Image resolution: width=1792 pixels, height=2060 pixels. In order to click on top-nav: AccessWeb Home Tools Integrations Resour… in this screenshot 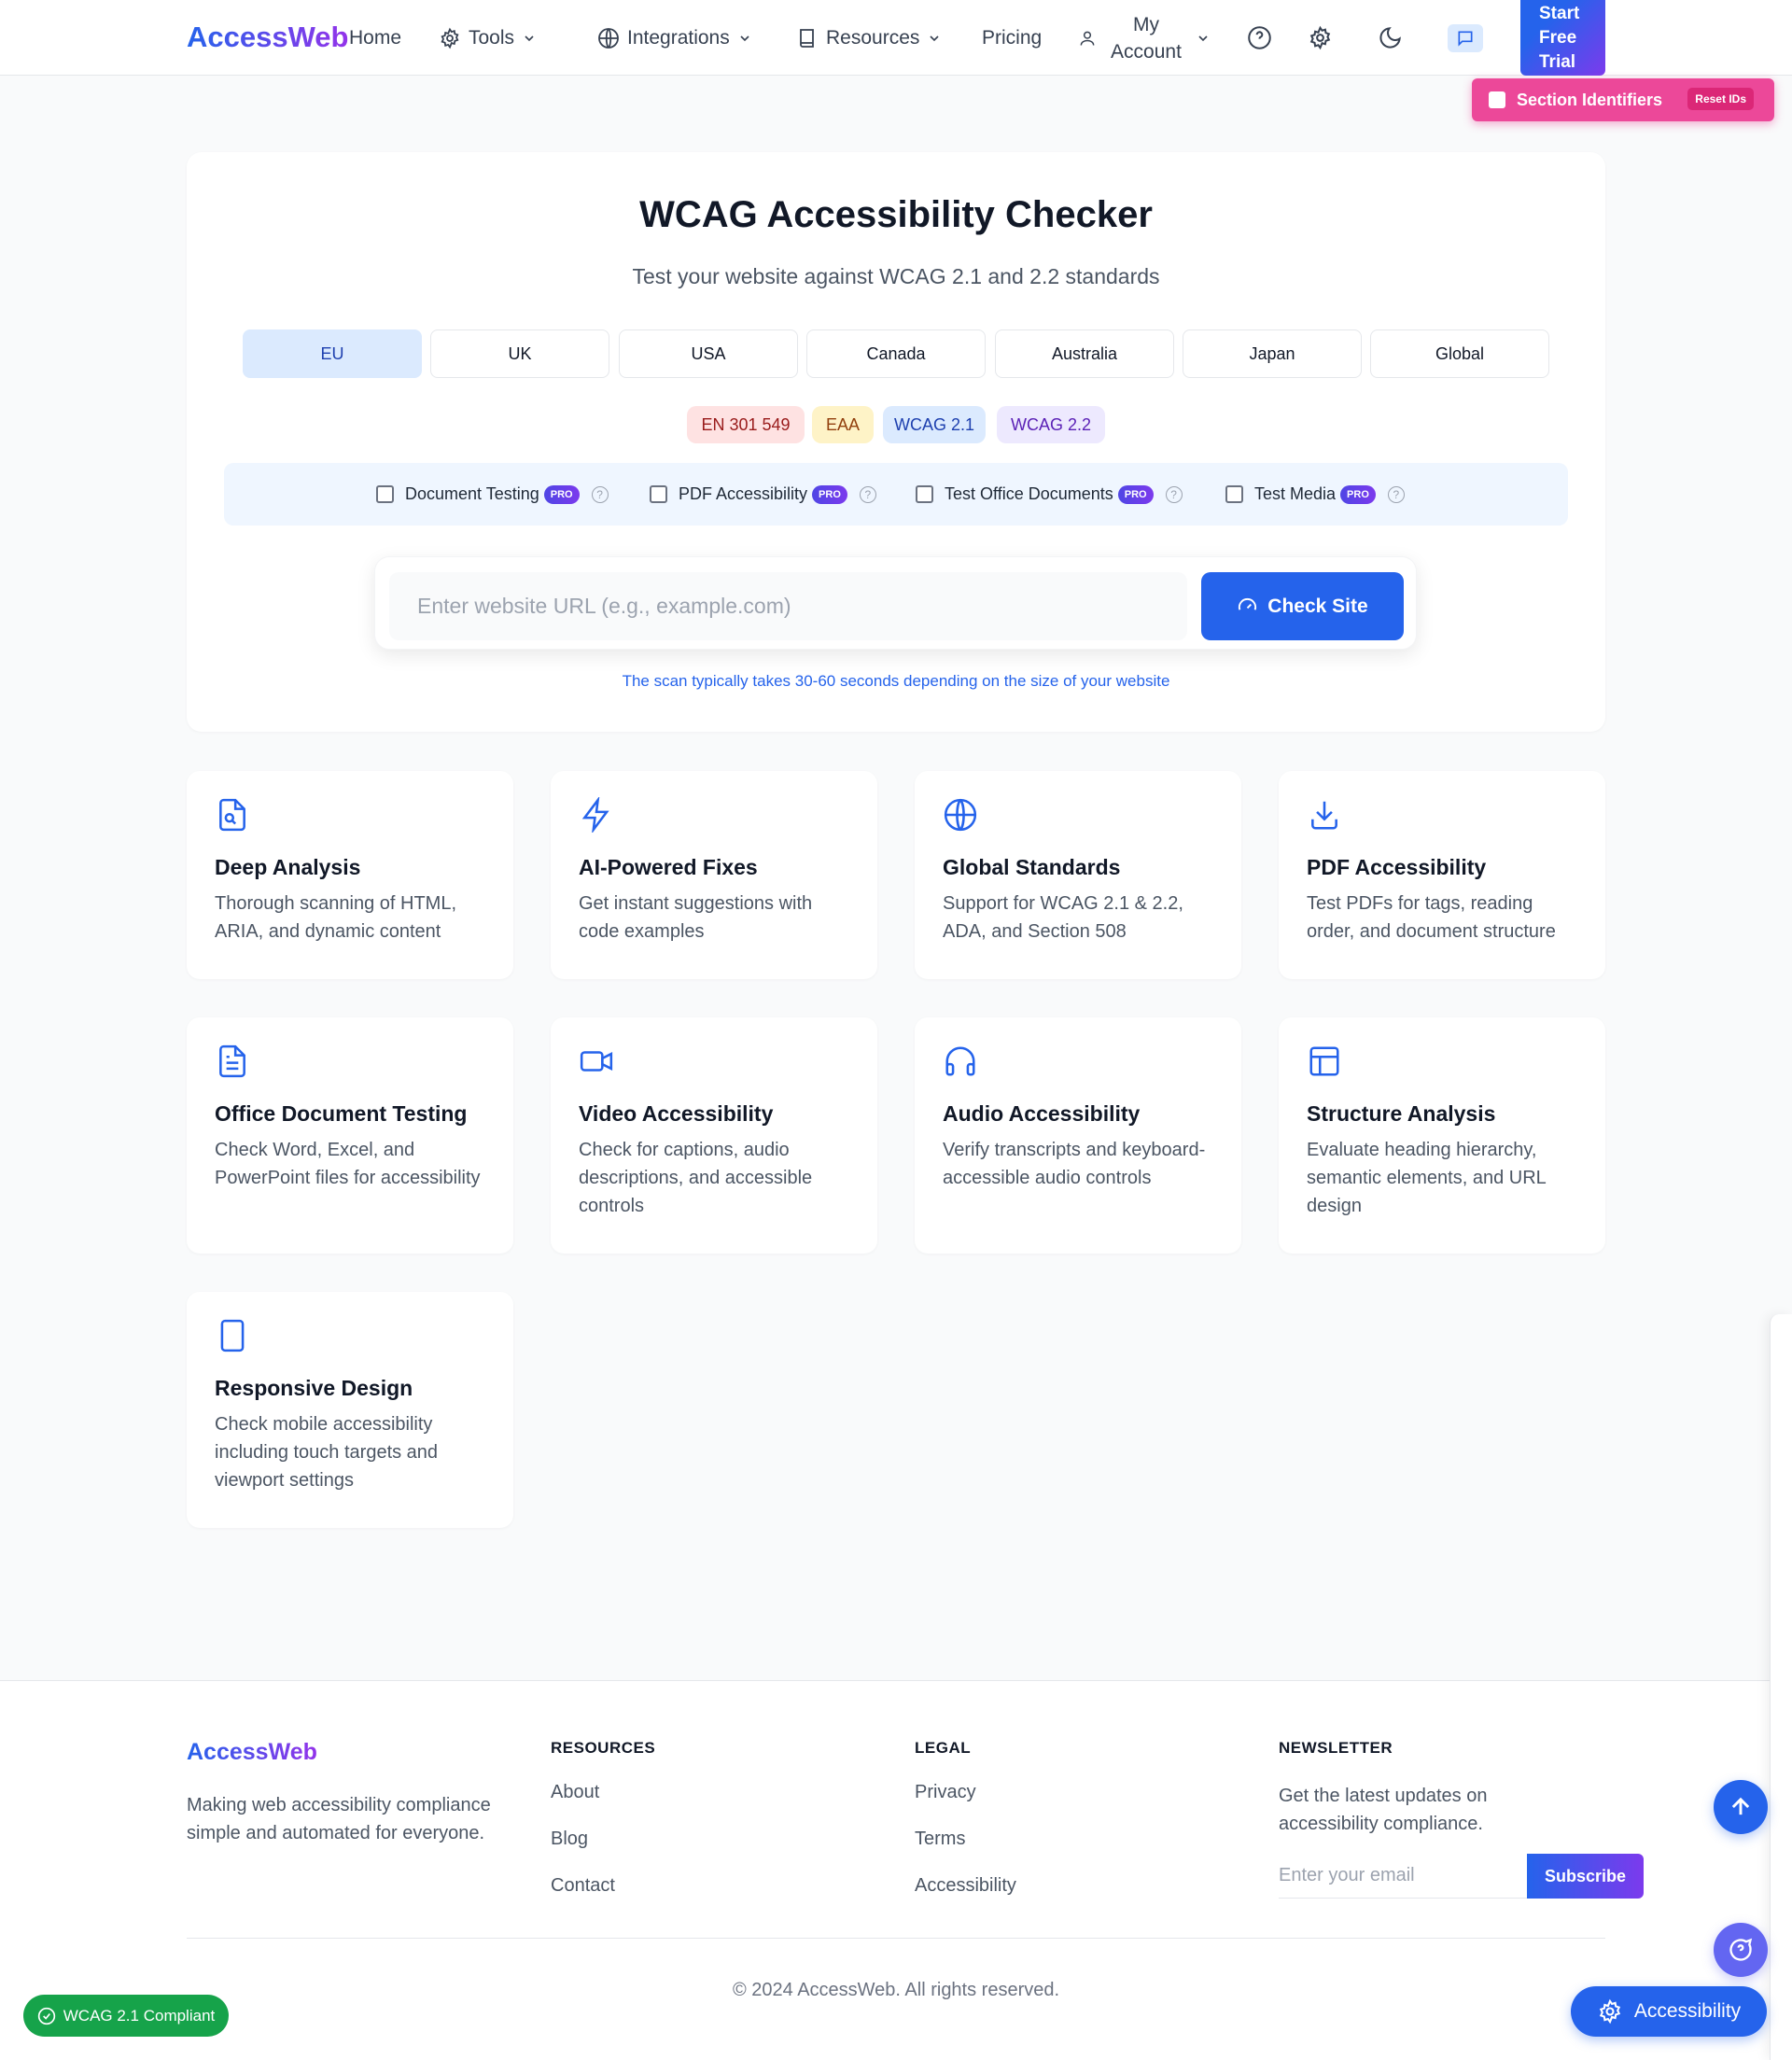, I will do `click(896, 38)`.